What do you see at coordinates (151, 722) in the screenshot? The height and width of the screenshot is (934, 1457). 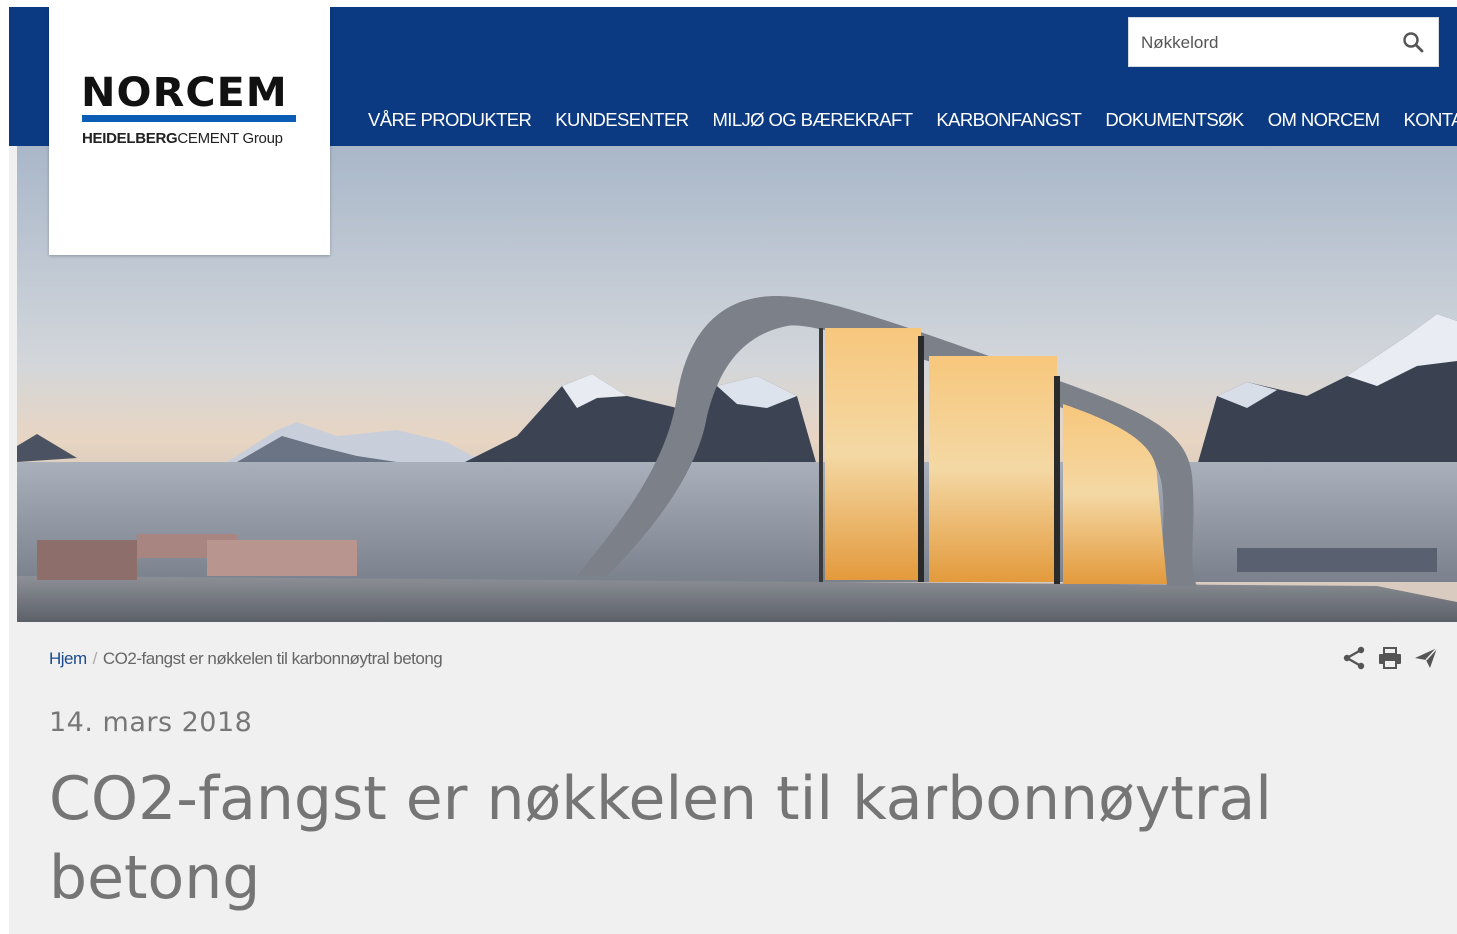 I see `article-date: 14. mars 2018` at bounding box center [151, 722].